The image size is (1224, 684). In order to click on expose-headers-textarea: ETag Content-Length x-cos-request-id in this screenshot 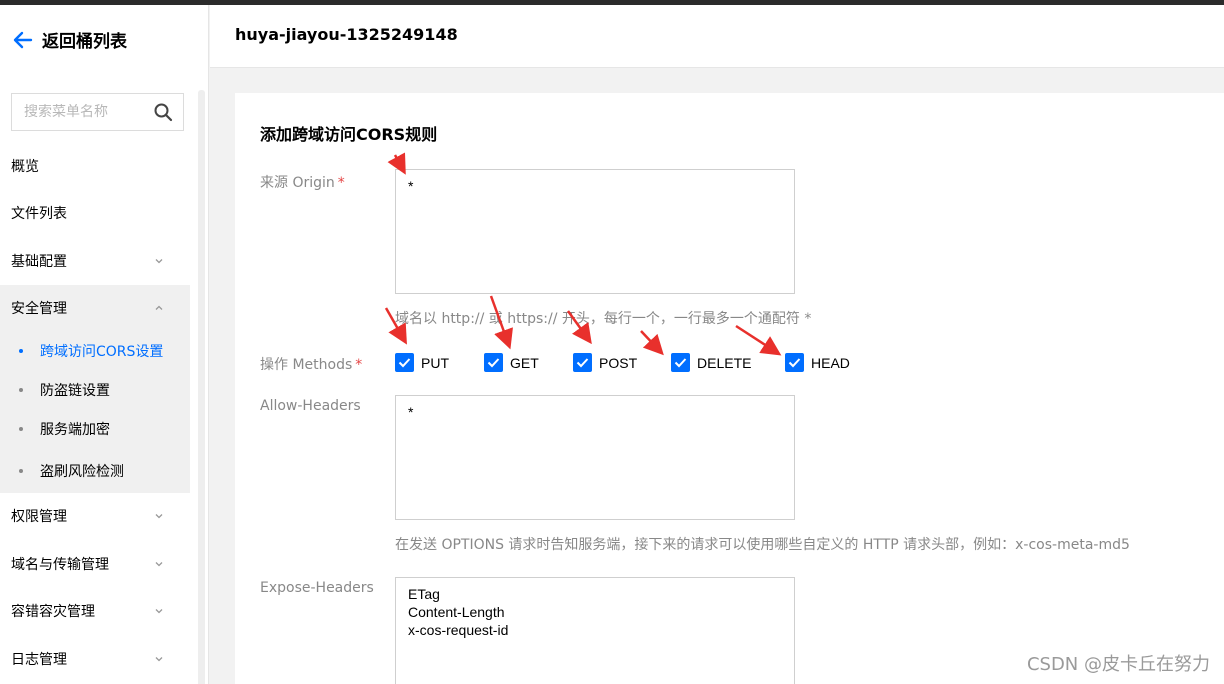, I will do `click(595, 630)`.